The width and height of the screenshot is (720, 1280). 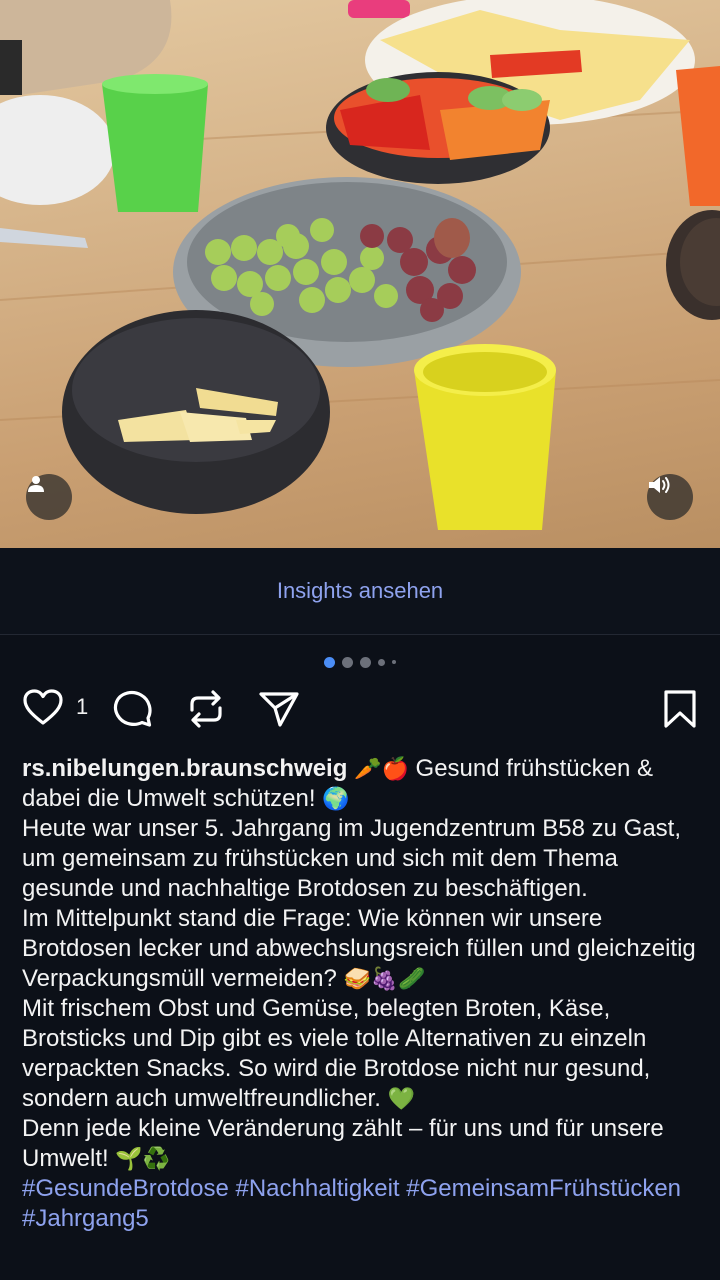 I want to click on heart-icon, so click(x=43, y=707).